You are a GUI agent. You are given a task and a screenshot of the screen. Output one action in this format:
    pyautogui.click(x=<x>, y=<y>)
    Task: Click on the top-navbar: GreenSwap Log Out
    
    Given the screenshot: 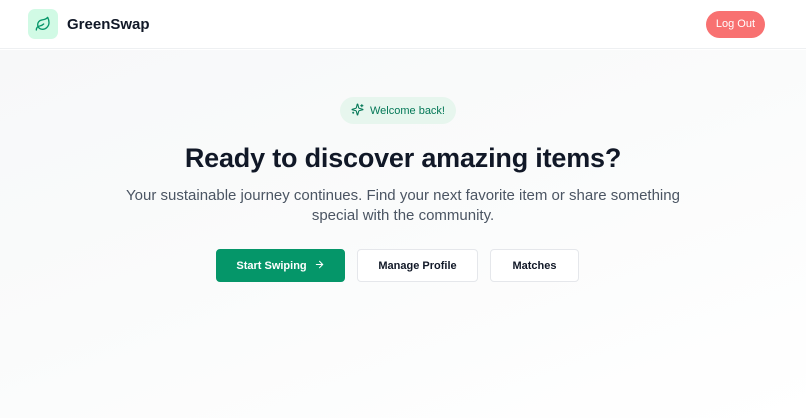 What is the action you would take?
    pyautogui.click(x=403, y=24)
    